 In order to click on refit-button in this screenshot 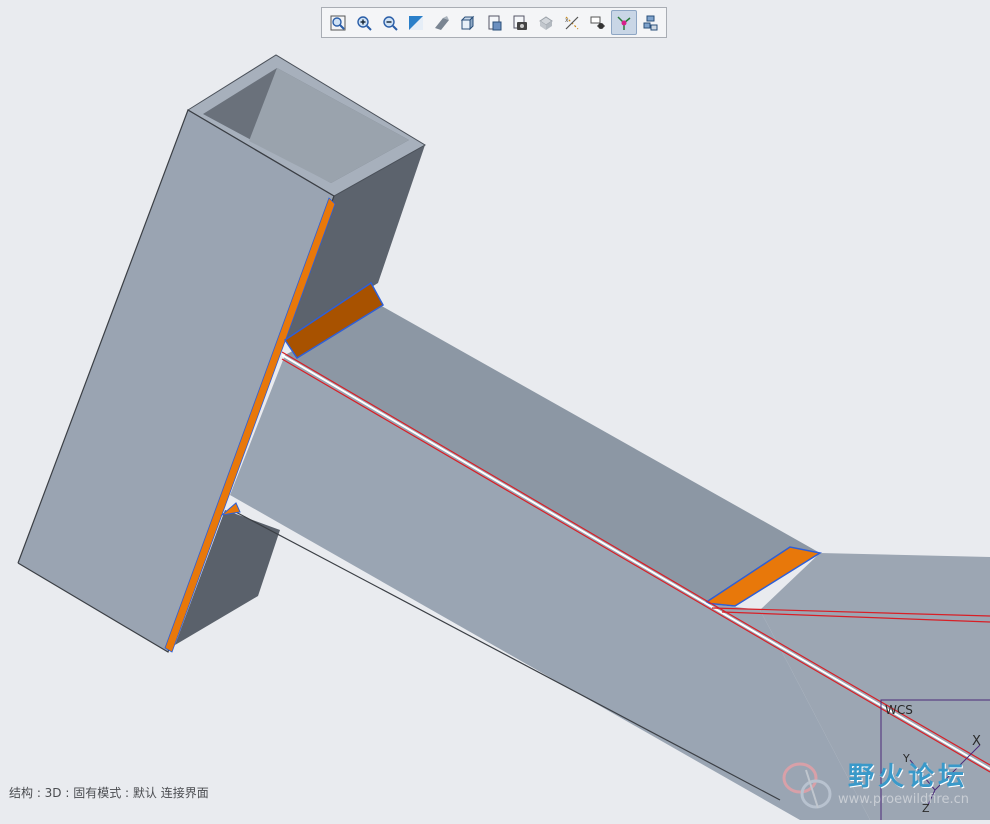, I will do `click(338, 22)`.